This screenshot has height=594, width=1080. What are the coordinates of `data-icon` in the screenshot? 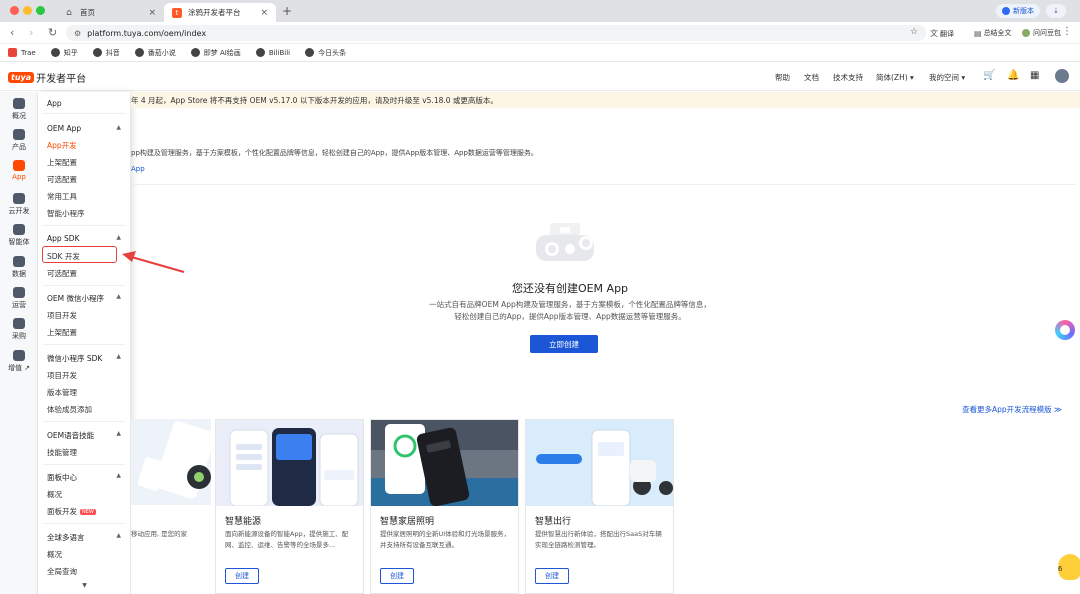 It's located at (19, 261).